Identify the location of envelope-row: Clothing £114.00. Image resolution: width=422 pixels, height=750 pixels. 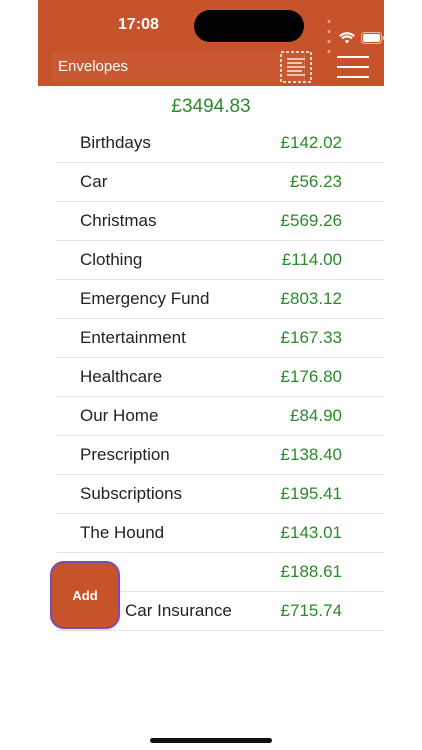
(220, 260).